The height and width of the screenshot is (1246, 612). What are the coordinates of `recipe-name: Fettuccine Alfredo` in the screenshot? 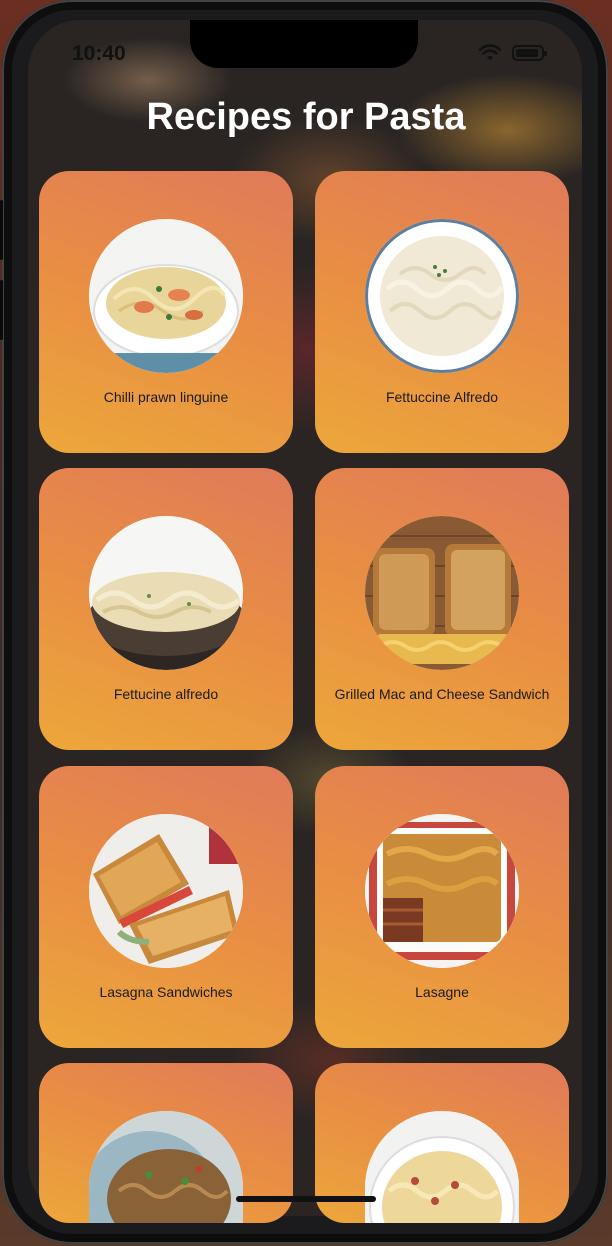 It's located at (442, 397).